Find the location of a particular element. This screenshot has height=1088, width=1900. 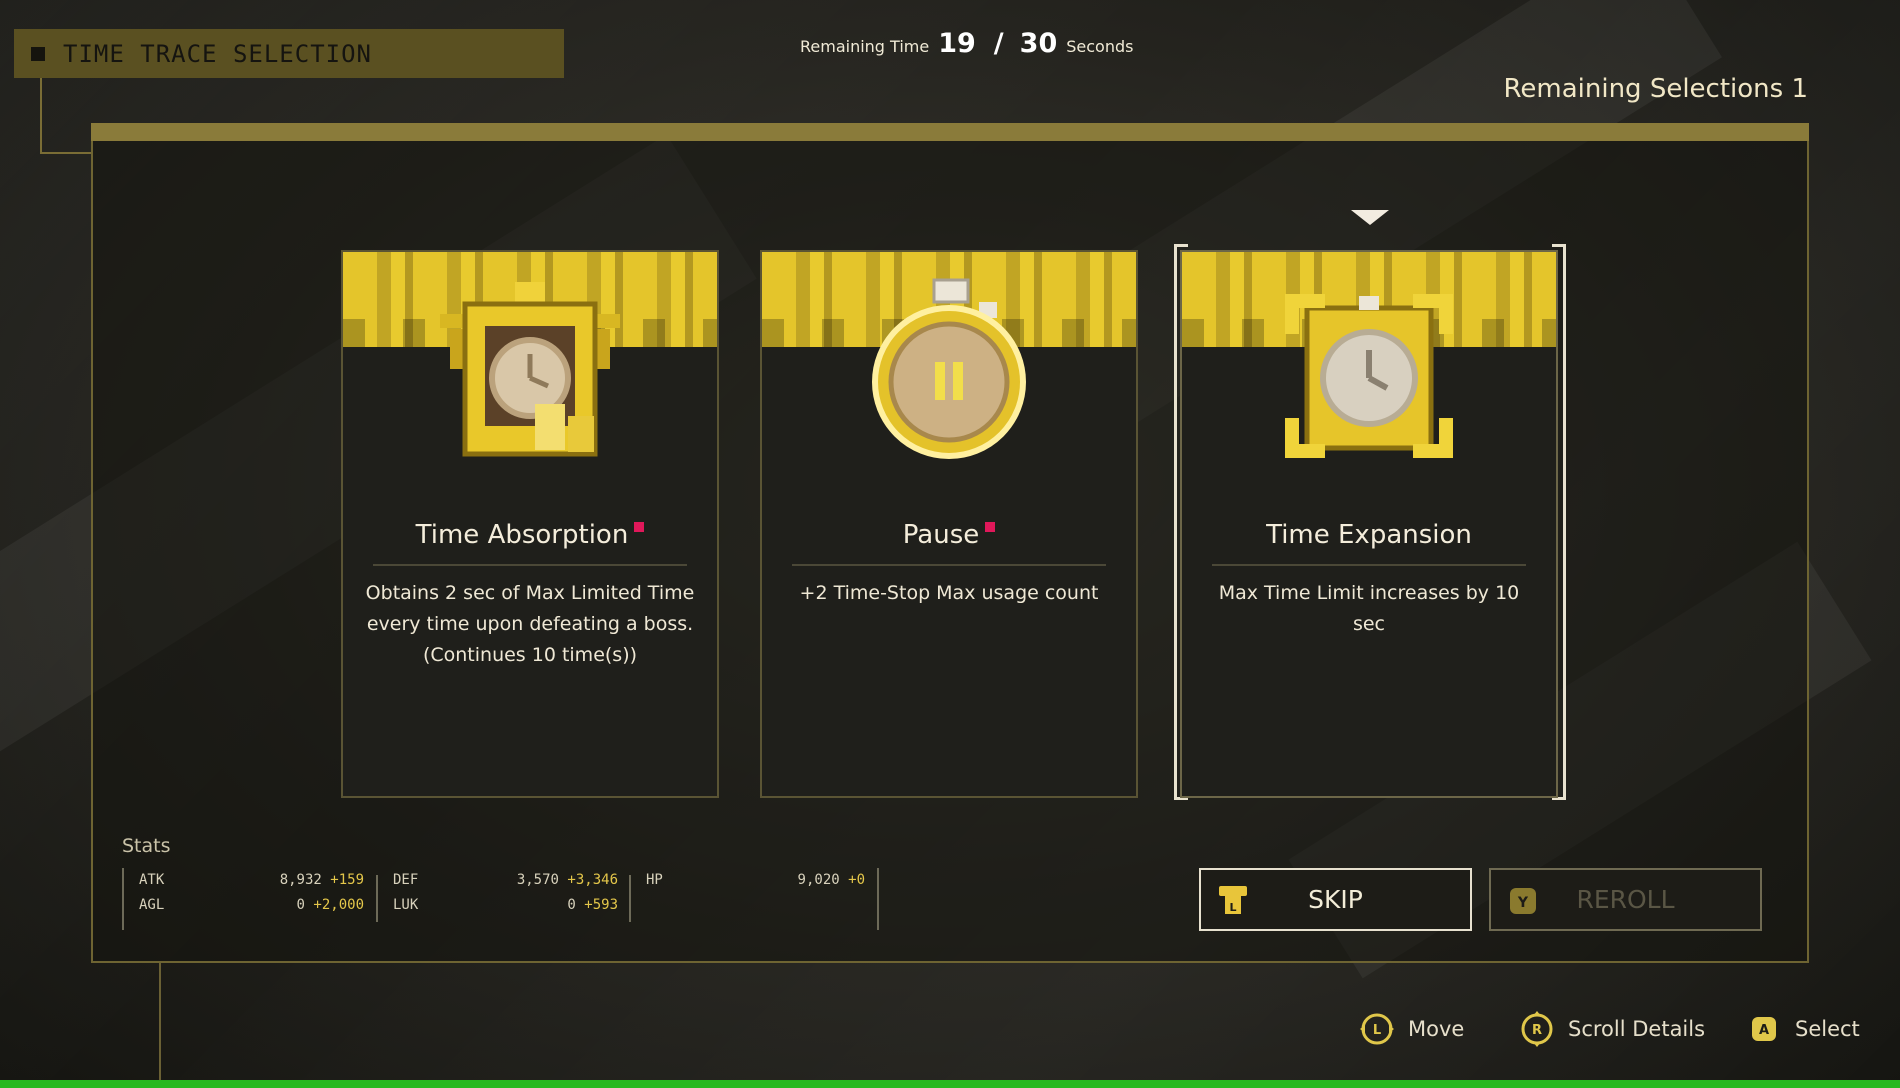

stat-bonus: +0 is located at coordinates (856, 880).